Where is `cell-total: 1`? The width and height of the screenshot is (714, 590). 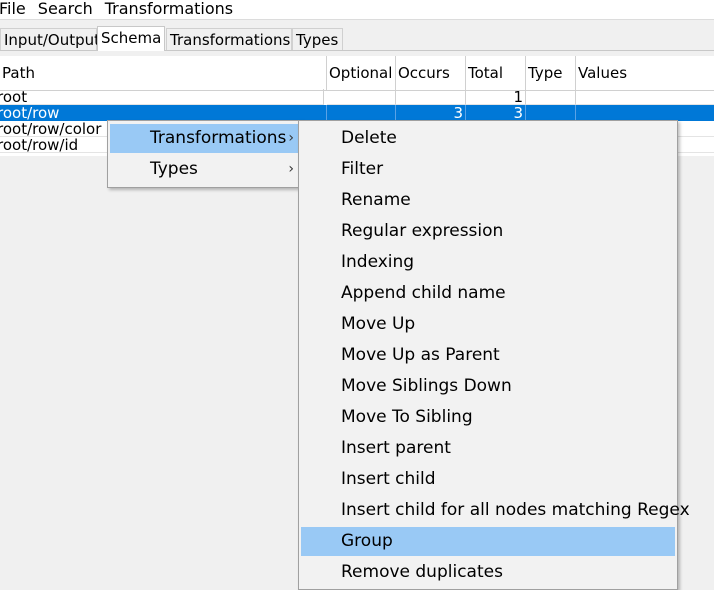 cell-total: 1 is located at coordinates (496, 97).